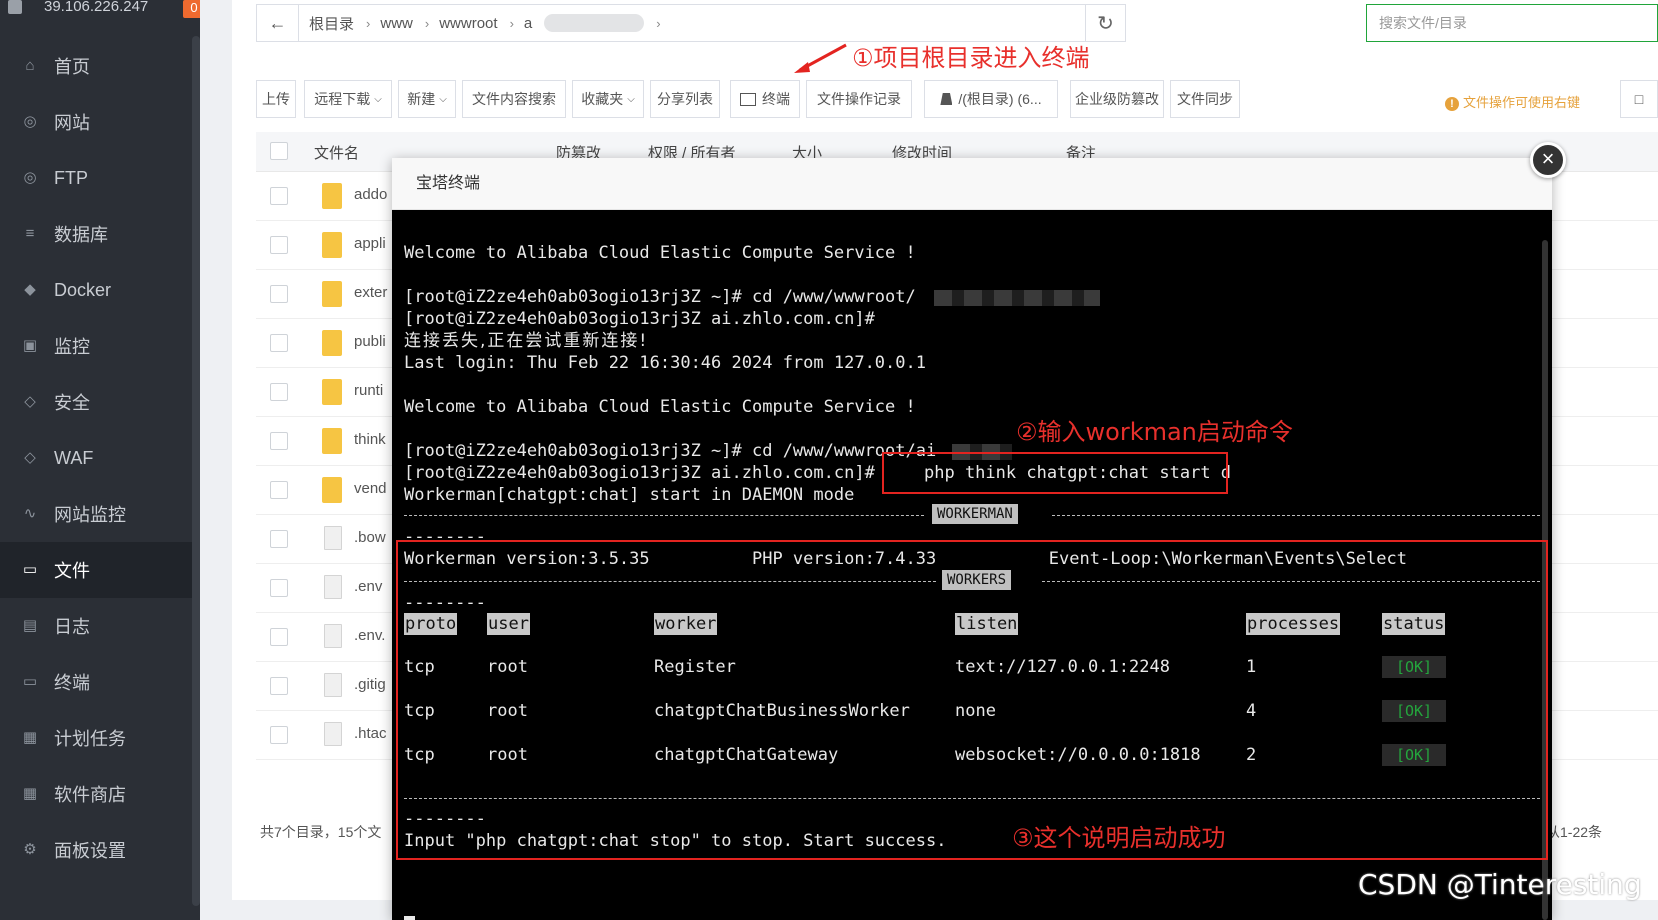  What do you see at coordinates (100, 178) in the screenshot?
I see `sidebar-item-ftp: ◎ FTP` at bounding box center [100, 178].